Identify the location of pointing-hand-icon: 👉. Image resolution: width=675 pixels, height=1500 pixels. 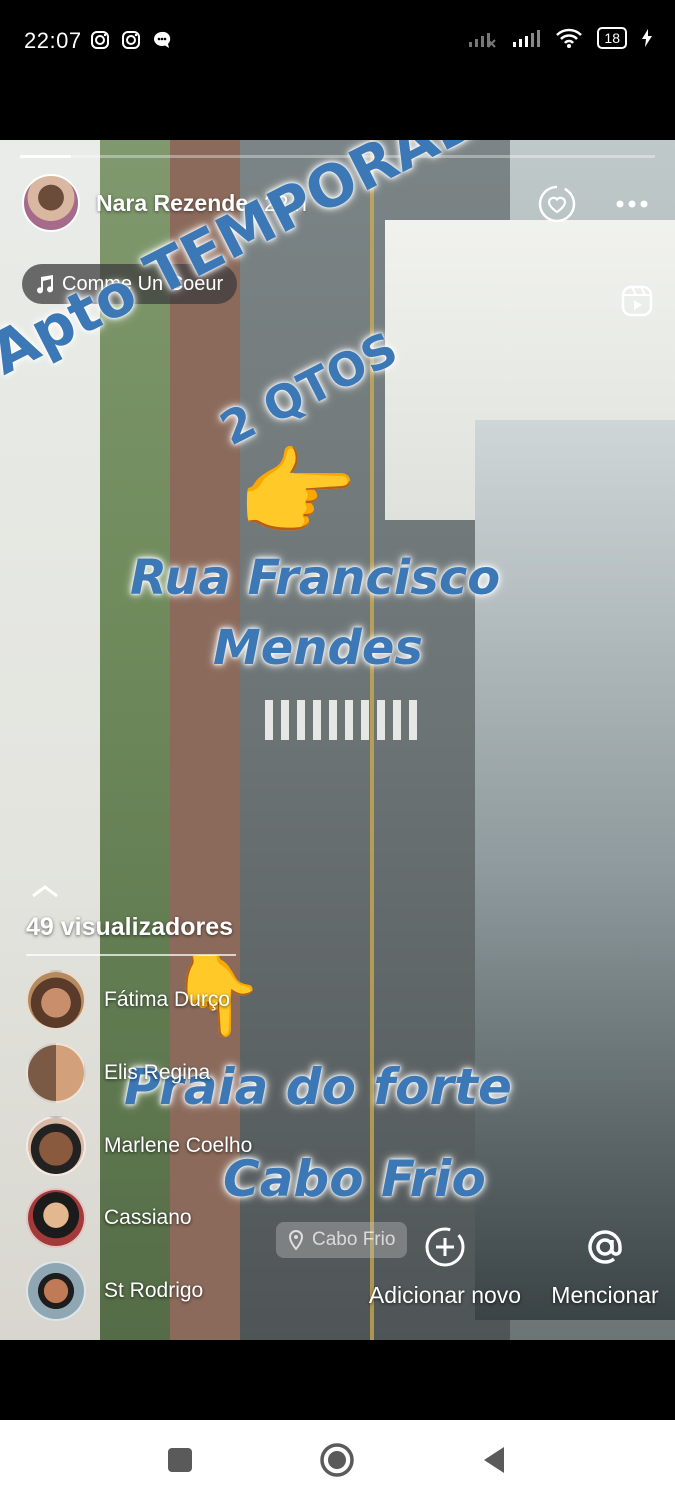
(297, 493).